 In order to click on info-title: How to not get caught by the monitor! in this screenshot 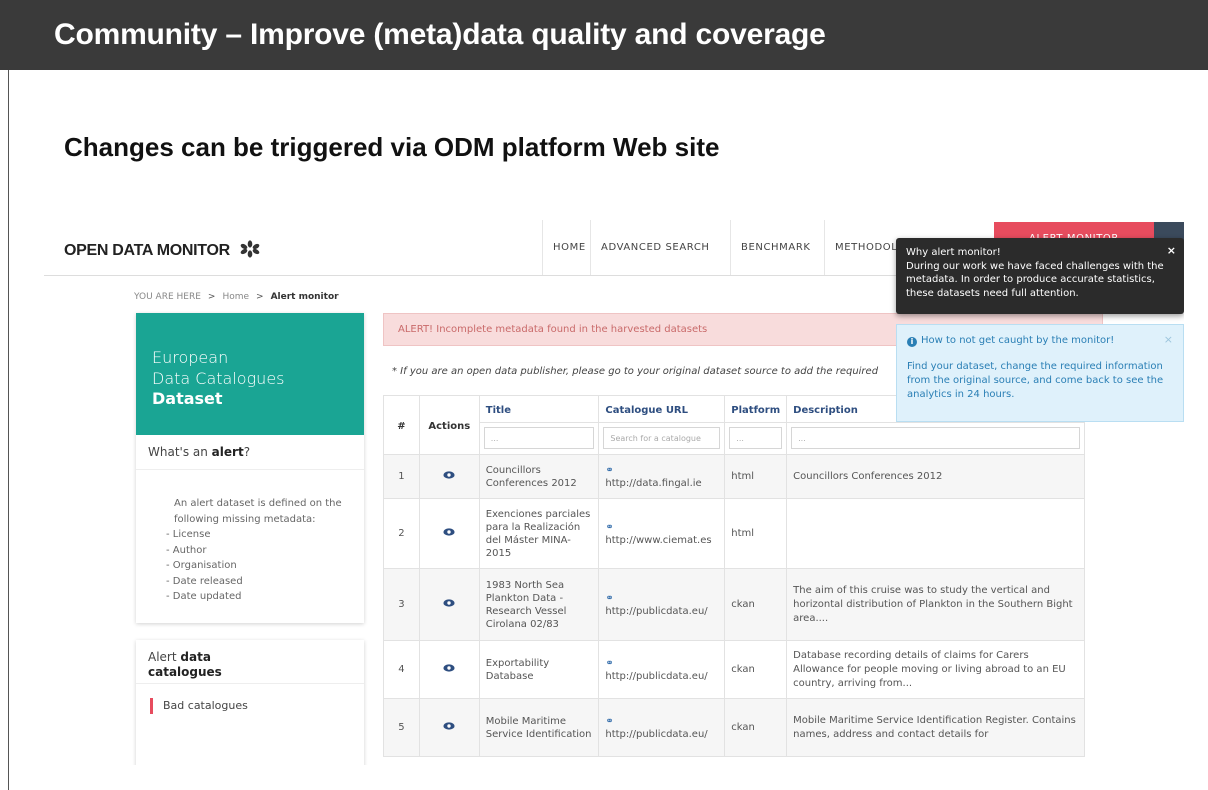, I will do `click(1018, 340)`.